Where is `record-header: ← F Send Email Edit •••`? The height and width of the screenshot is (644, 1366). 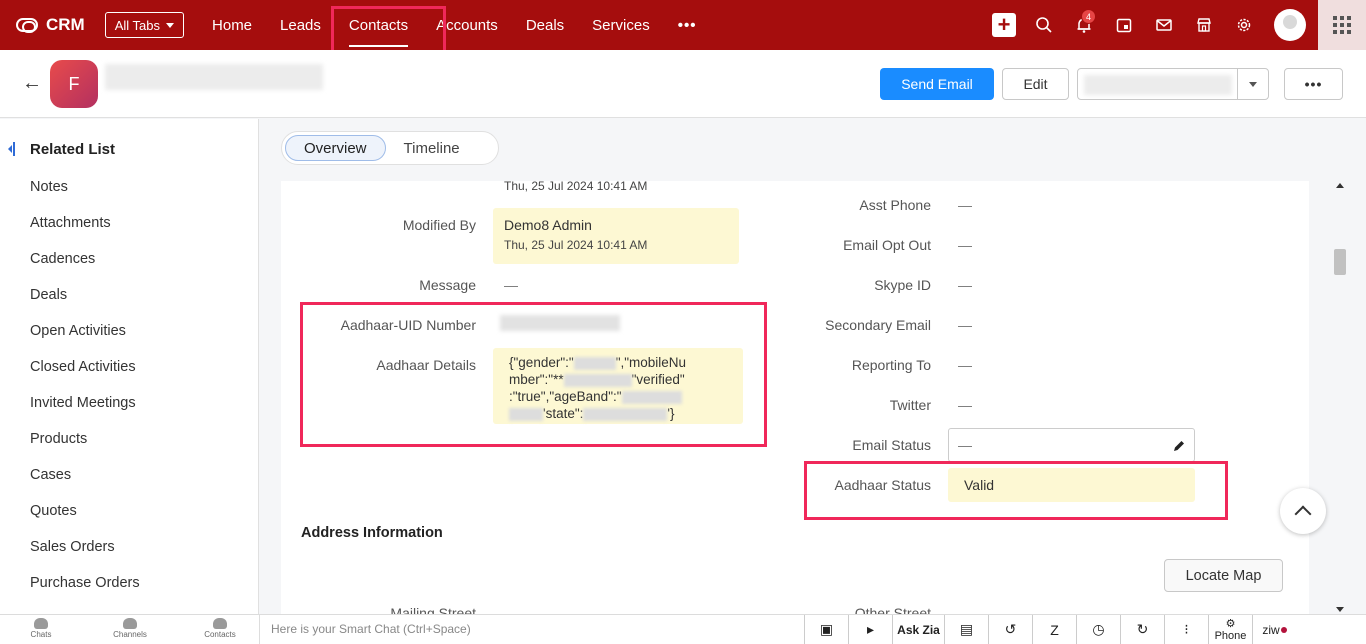 record-header: ← F Send Email Edit ••• is located at coordinates (683, 84).